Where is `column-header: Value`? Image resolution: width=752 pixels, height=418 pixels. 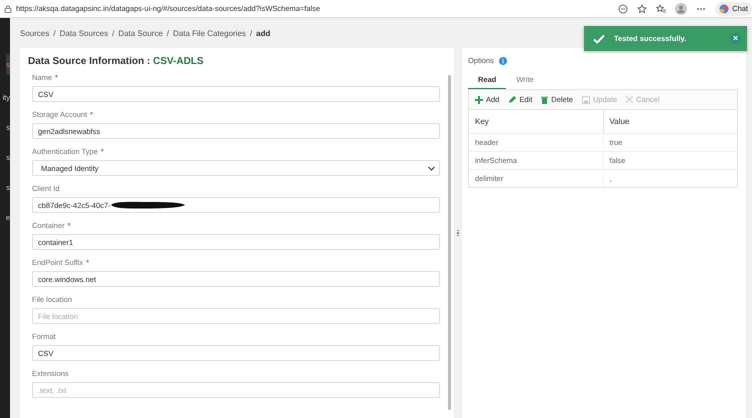
column-header: Value is located at coordinates (669, 121).